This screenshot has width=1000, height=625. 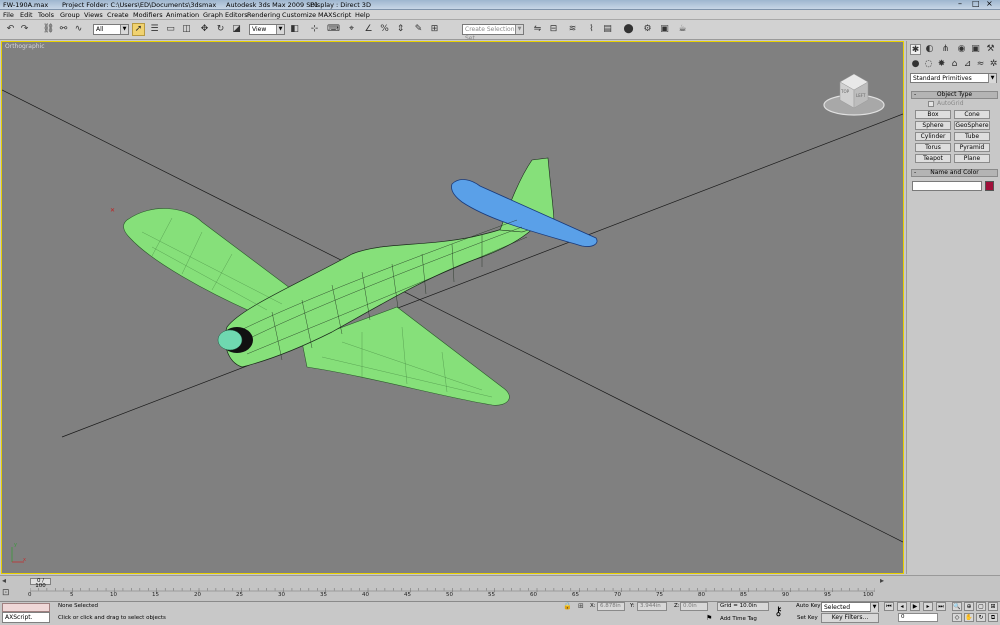 What do you see at coordinates (647, 29) in the screenshot?
I see `render-setup-icon: ⚙` at bounding box center [647, 29].